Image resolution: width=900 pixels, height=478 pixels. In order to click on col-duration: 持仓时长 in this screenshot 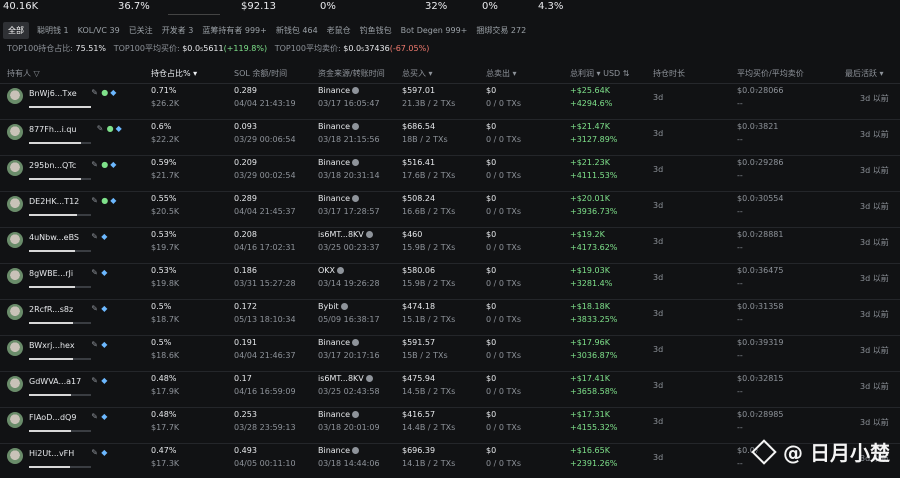, I will do `click(669, 73)`.